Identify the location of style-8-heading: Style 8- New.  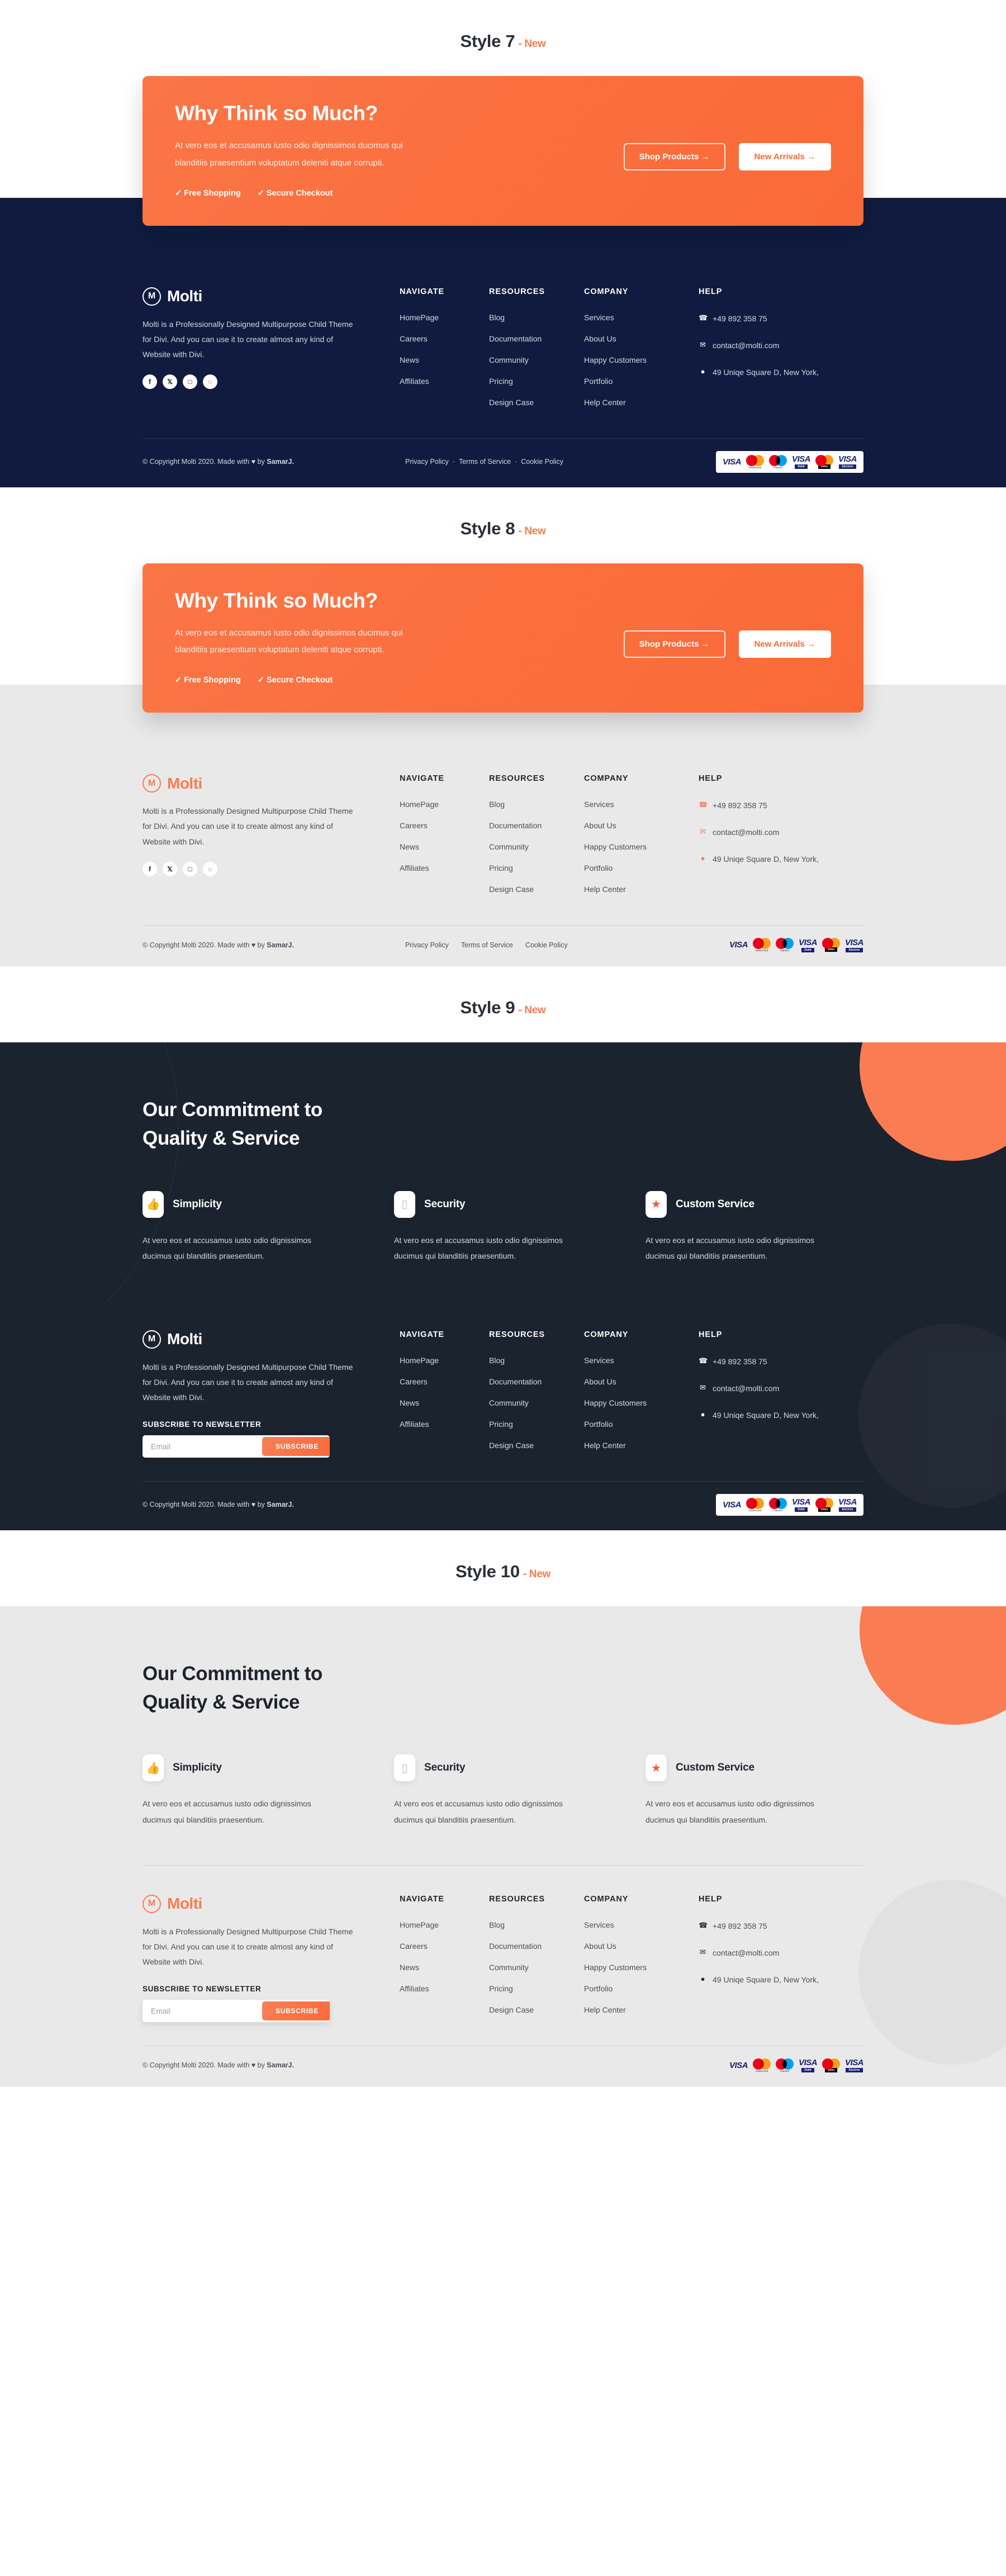
(503, 525).